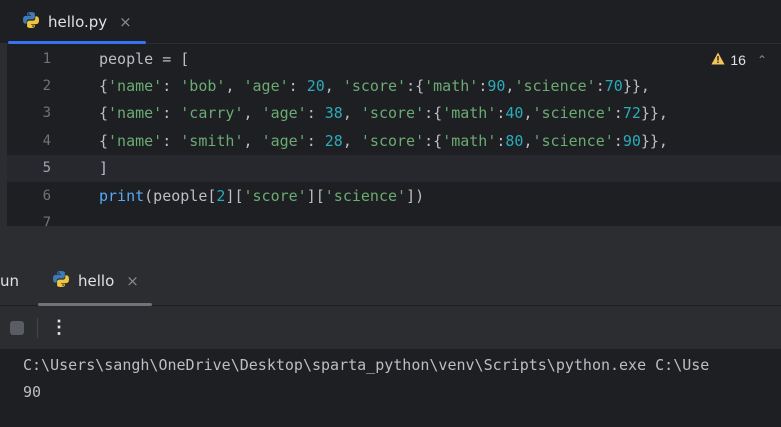  I want to click on run-tab-hello: hello ×, so click(95, 281).